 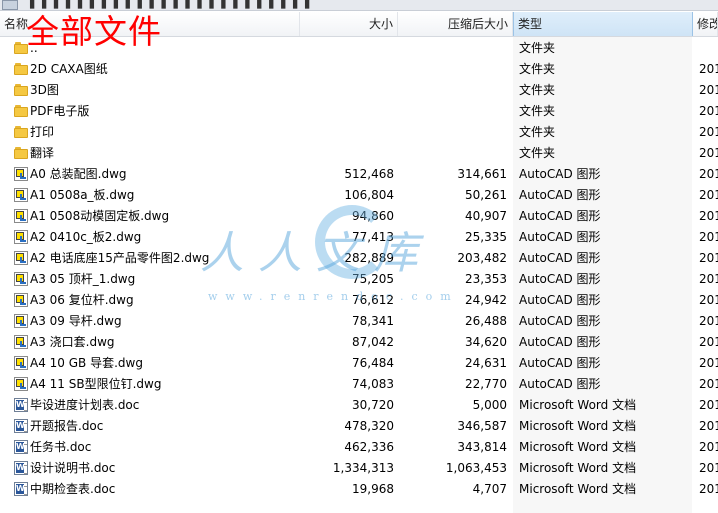 I want to click on file-row: A4 10 GB 导套.dwg 76,484 24,631 AutoCAD 图形 201, so click(x=359, y=363).